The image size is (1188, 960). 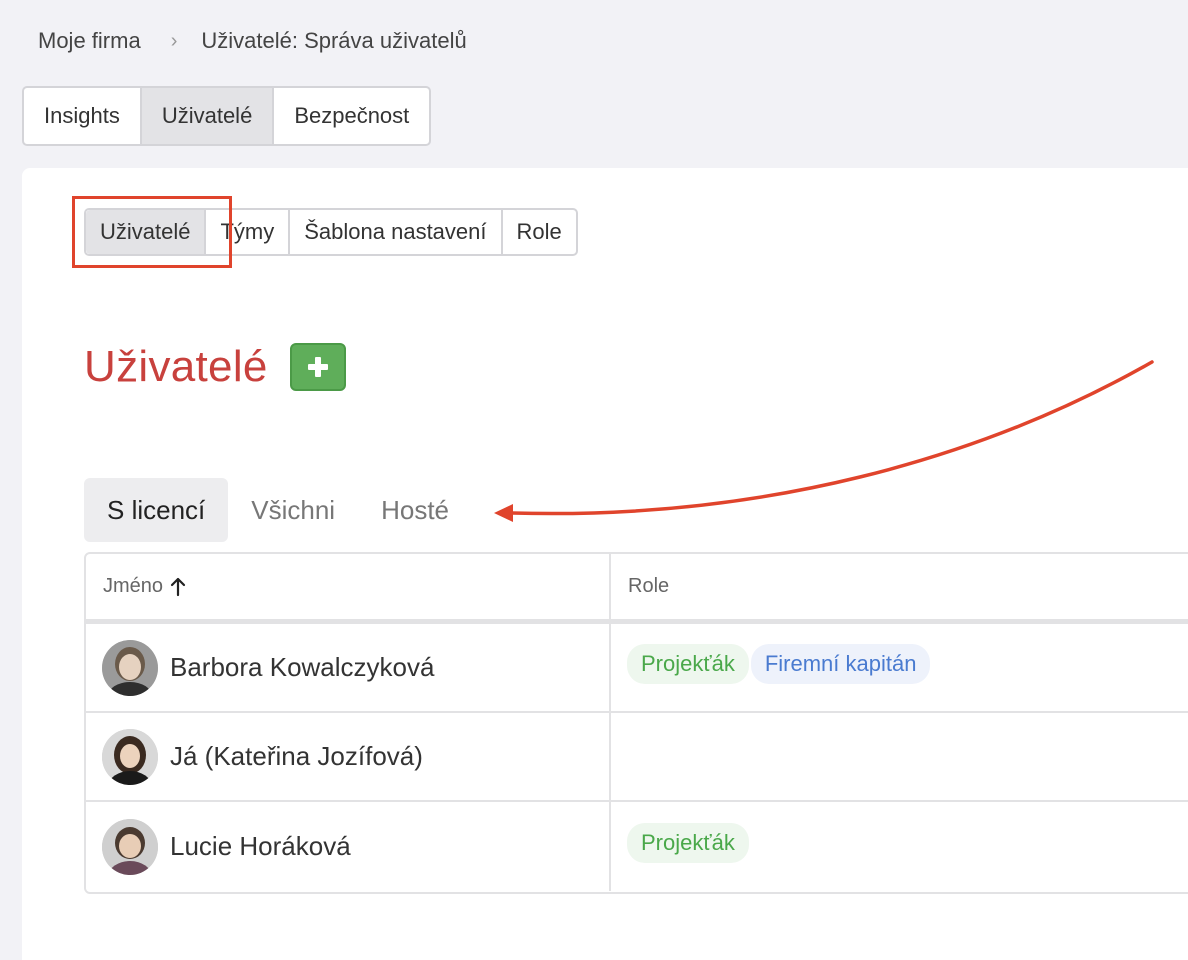 I want to click on user-name: Barbora Kowalczyková, so click(x=302, y=667).